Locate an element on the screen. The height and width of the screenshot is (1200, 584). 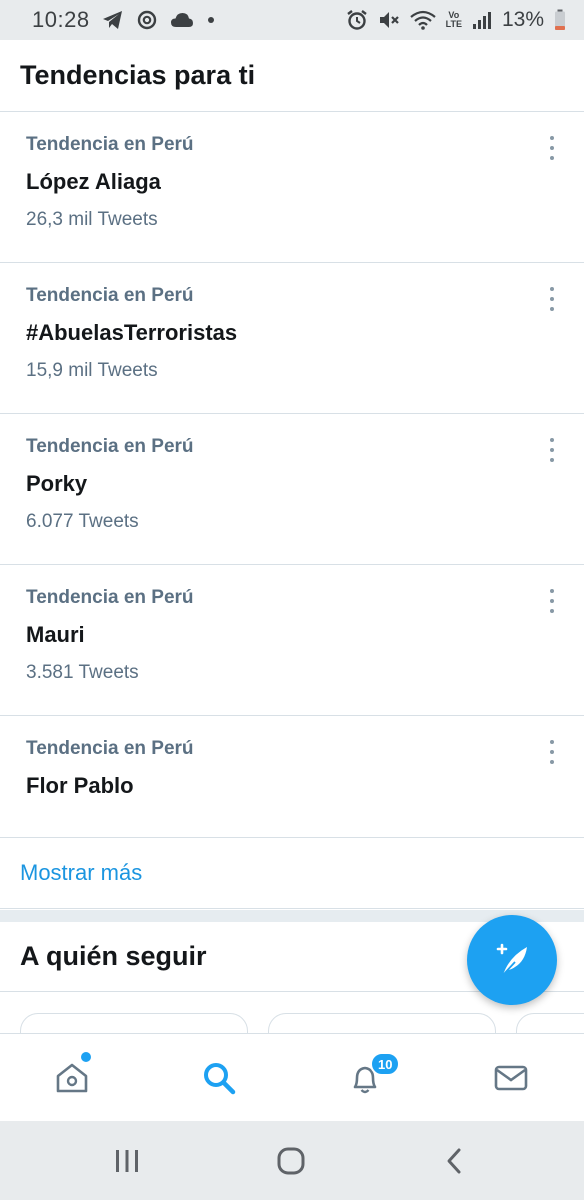
status-left: 10:28 is located at coordinates (124, 20).